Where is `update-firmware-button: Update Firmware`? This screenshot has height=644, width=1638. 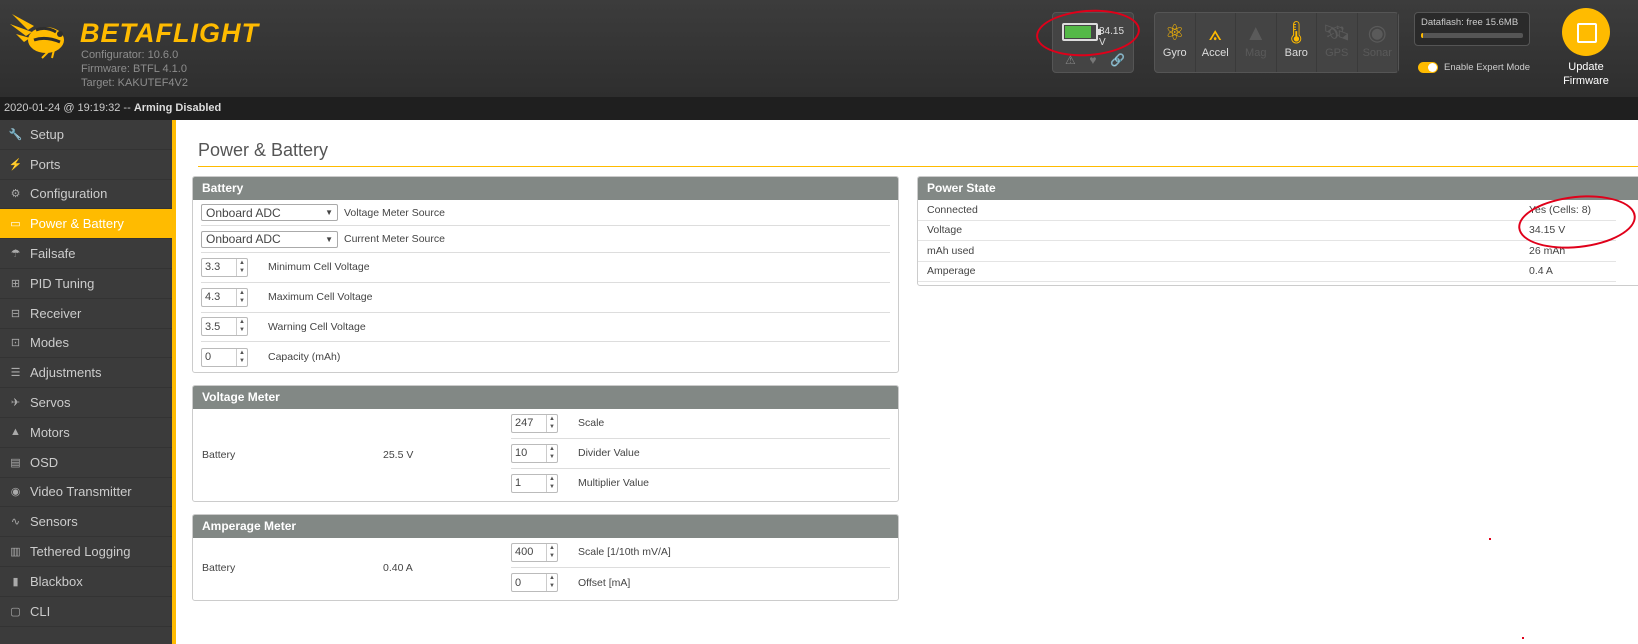 update-firmware-button: Update Firmware is located at coordinates (1586, 48).